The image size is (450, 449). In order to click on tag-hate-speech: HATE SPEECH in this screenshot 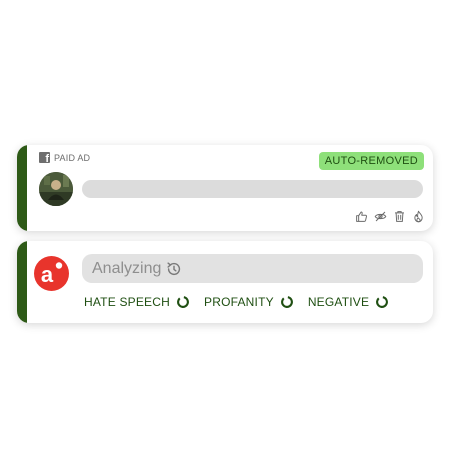, I will do `click(137, 302)`.